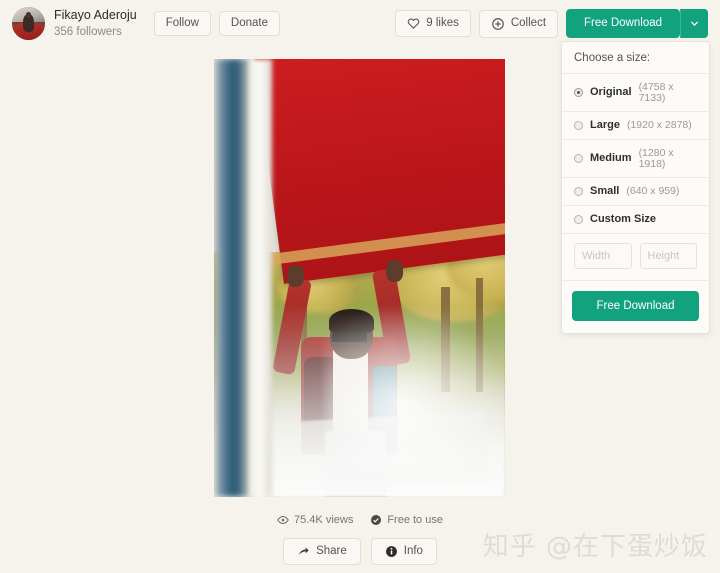  I want to click on custom-width-input, so click(603, 256).